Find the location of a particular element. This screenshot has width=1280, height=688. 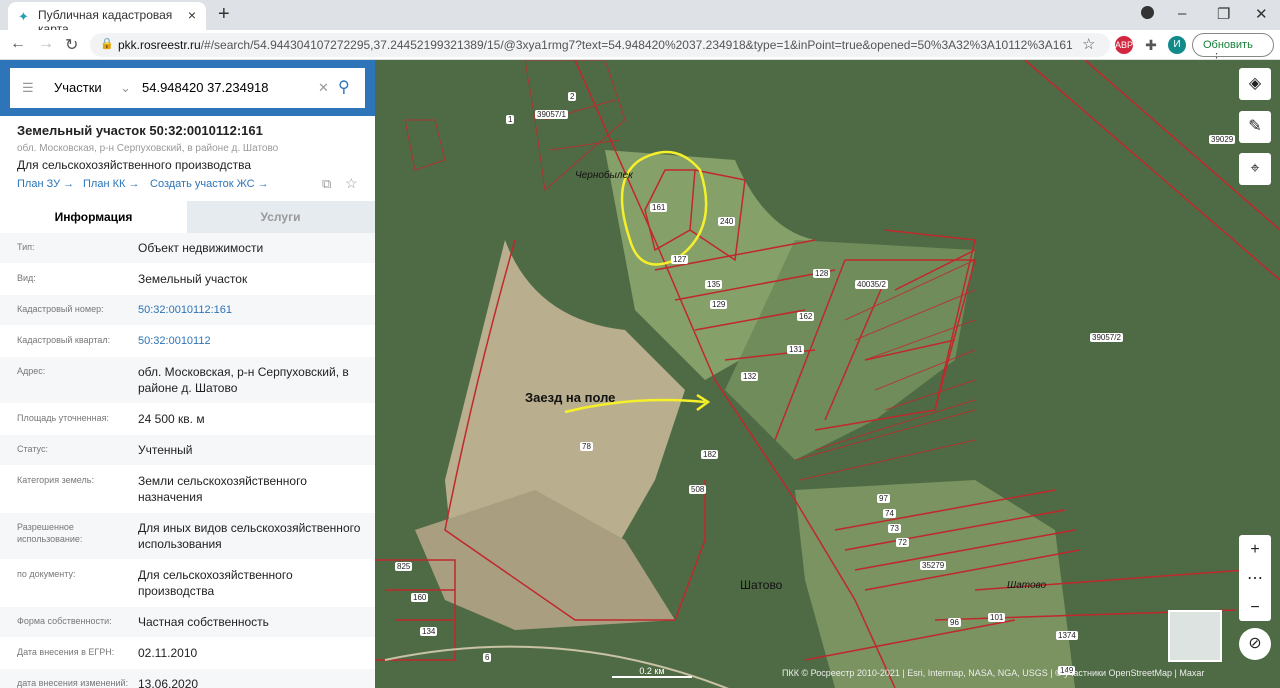

info-row: Площадь уточненная: 24 500 кв. м is located at coordinates (187, 419).